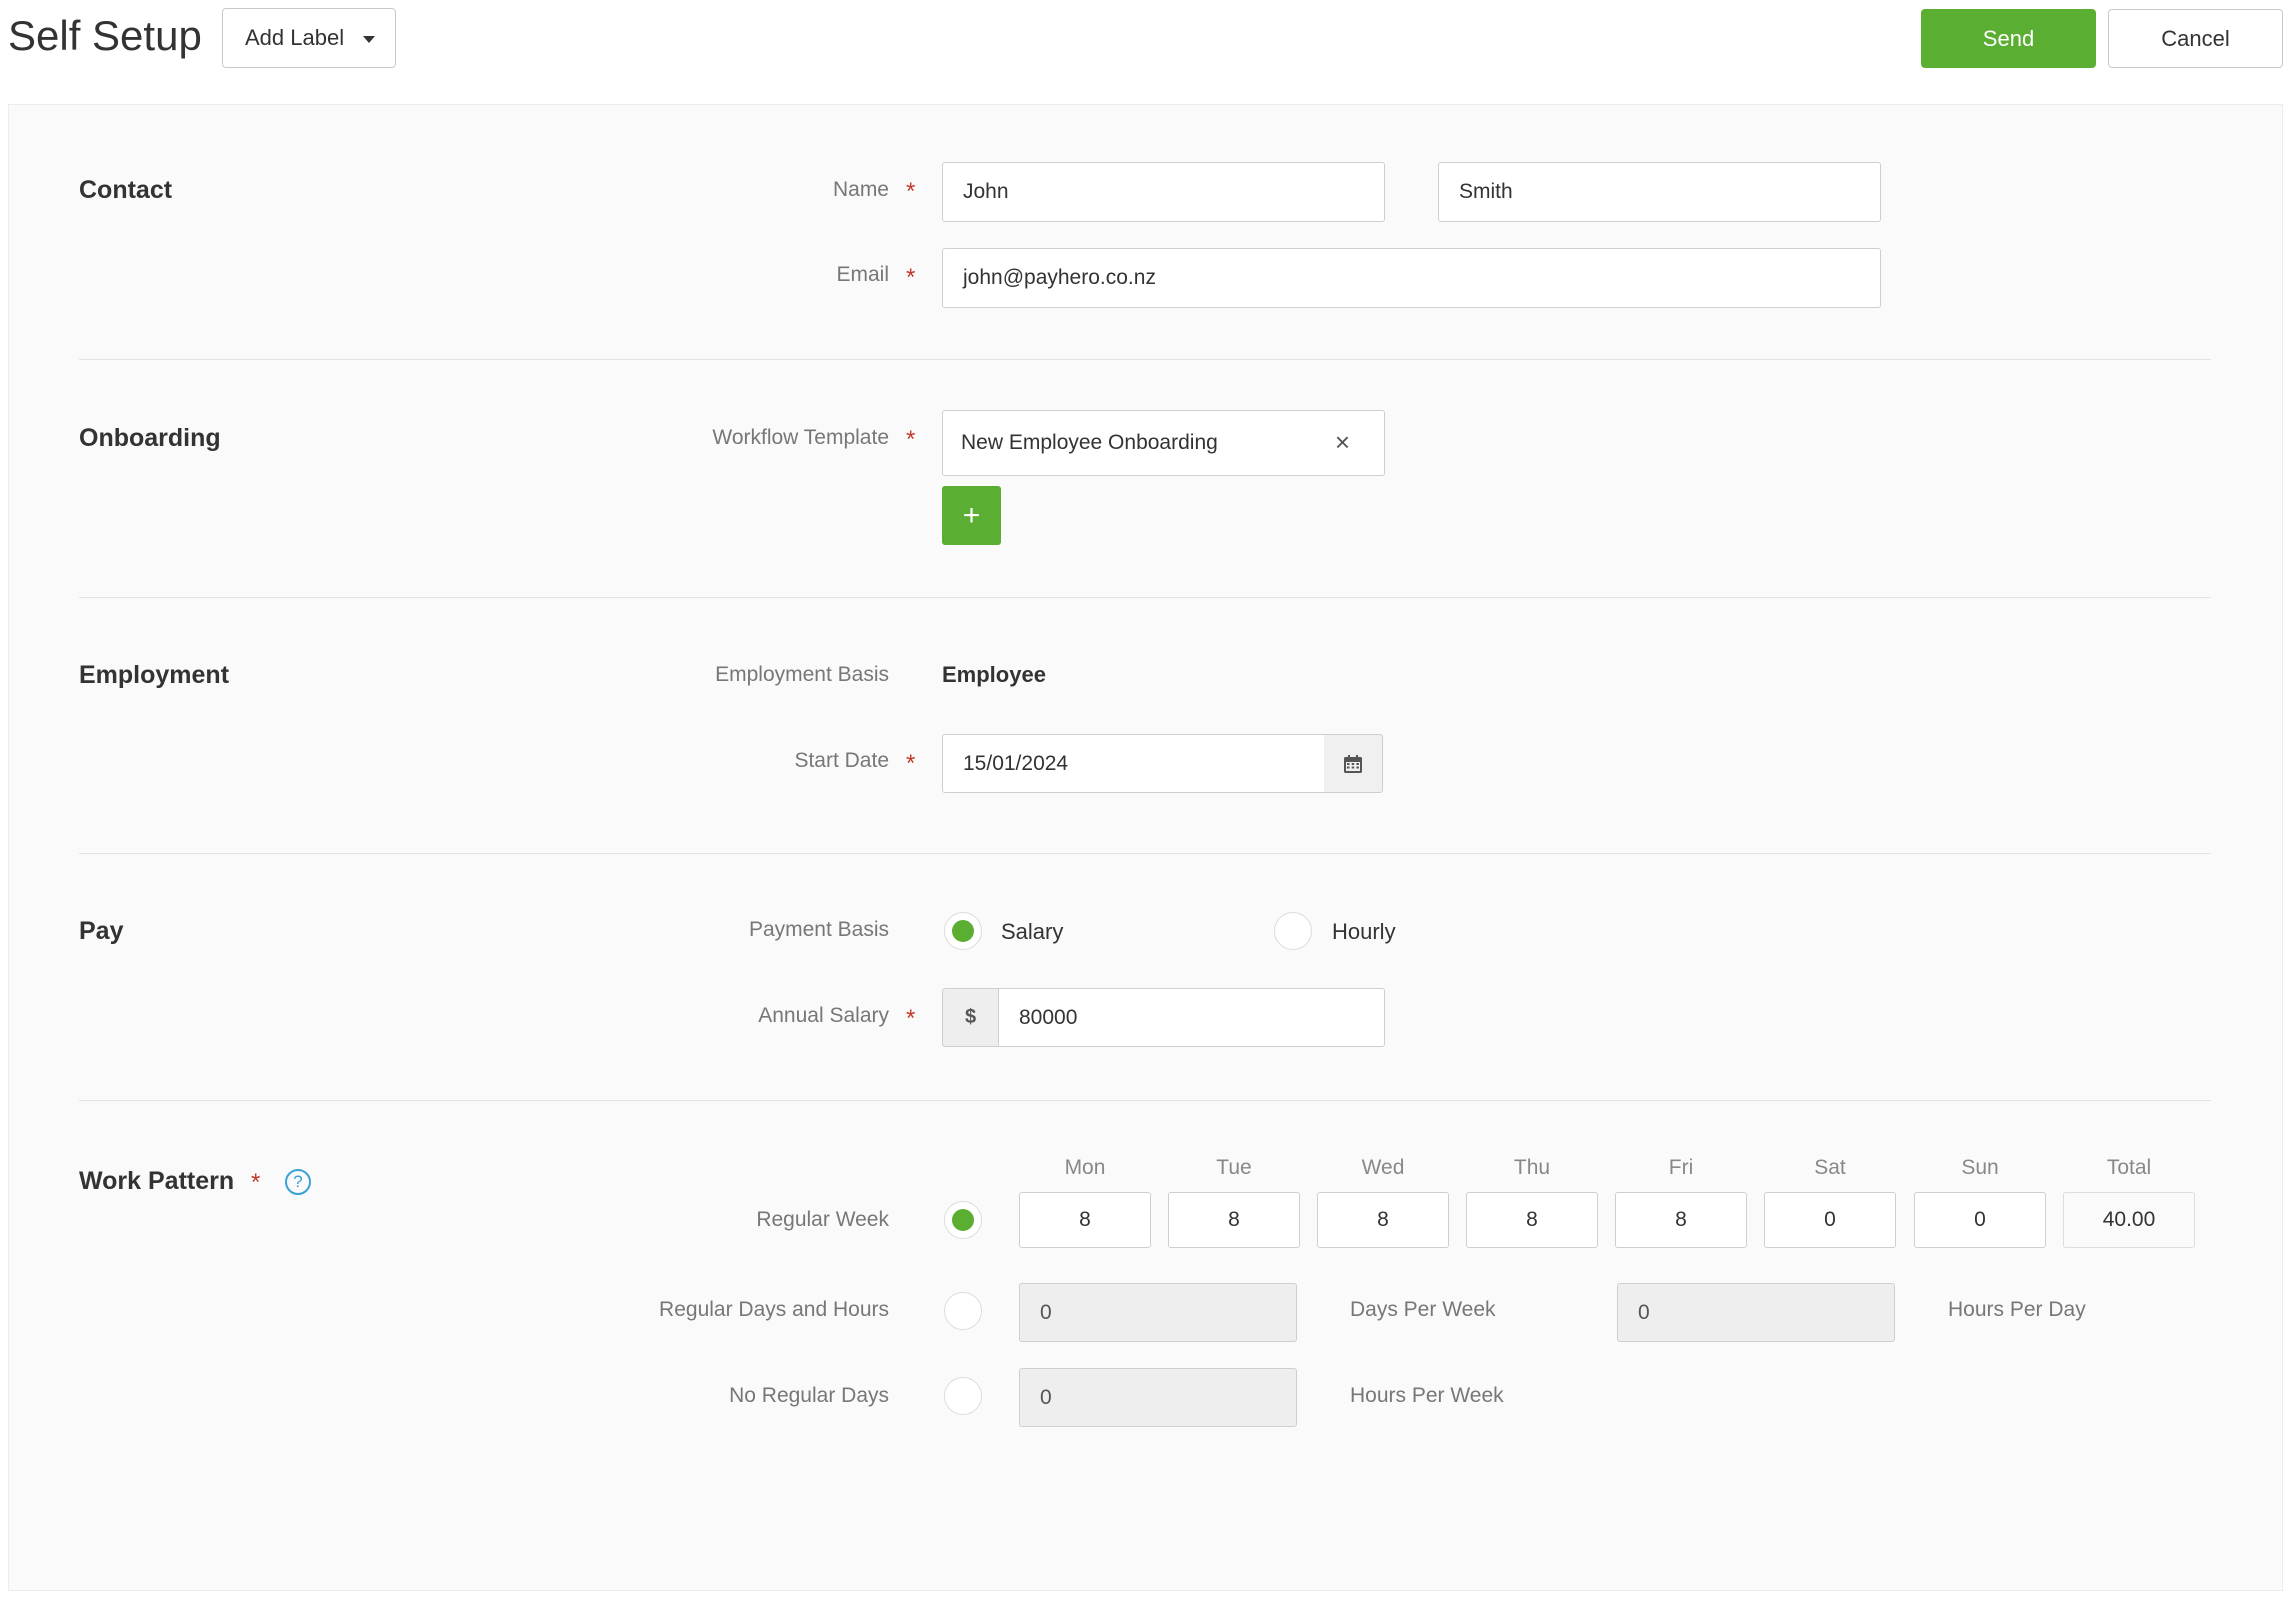 The image size is (2291, 1599). Describe the element at coordinates (809, 1395) in the screenshot. I see `no-regular-days-label: No Regular Days` at that location.